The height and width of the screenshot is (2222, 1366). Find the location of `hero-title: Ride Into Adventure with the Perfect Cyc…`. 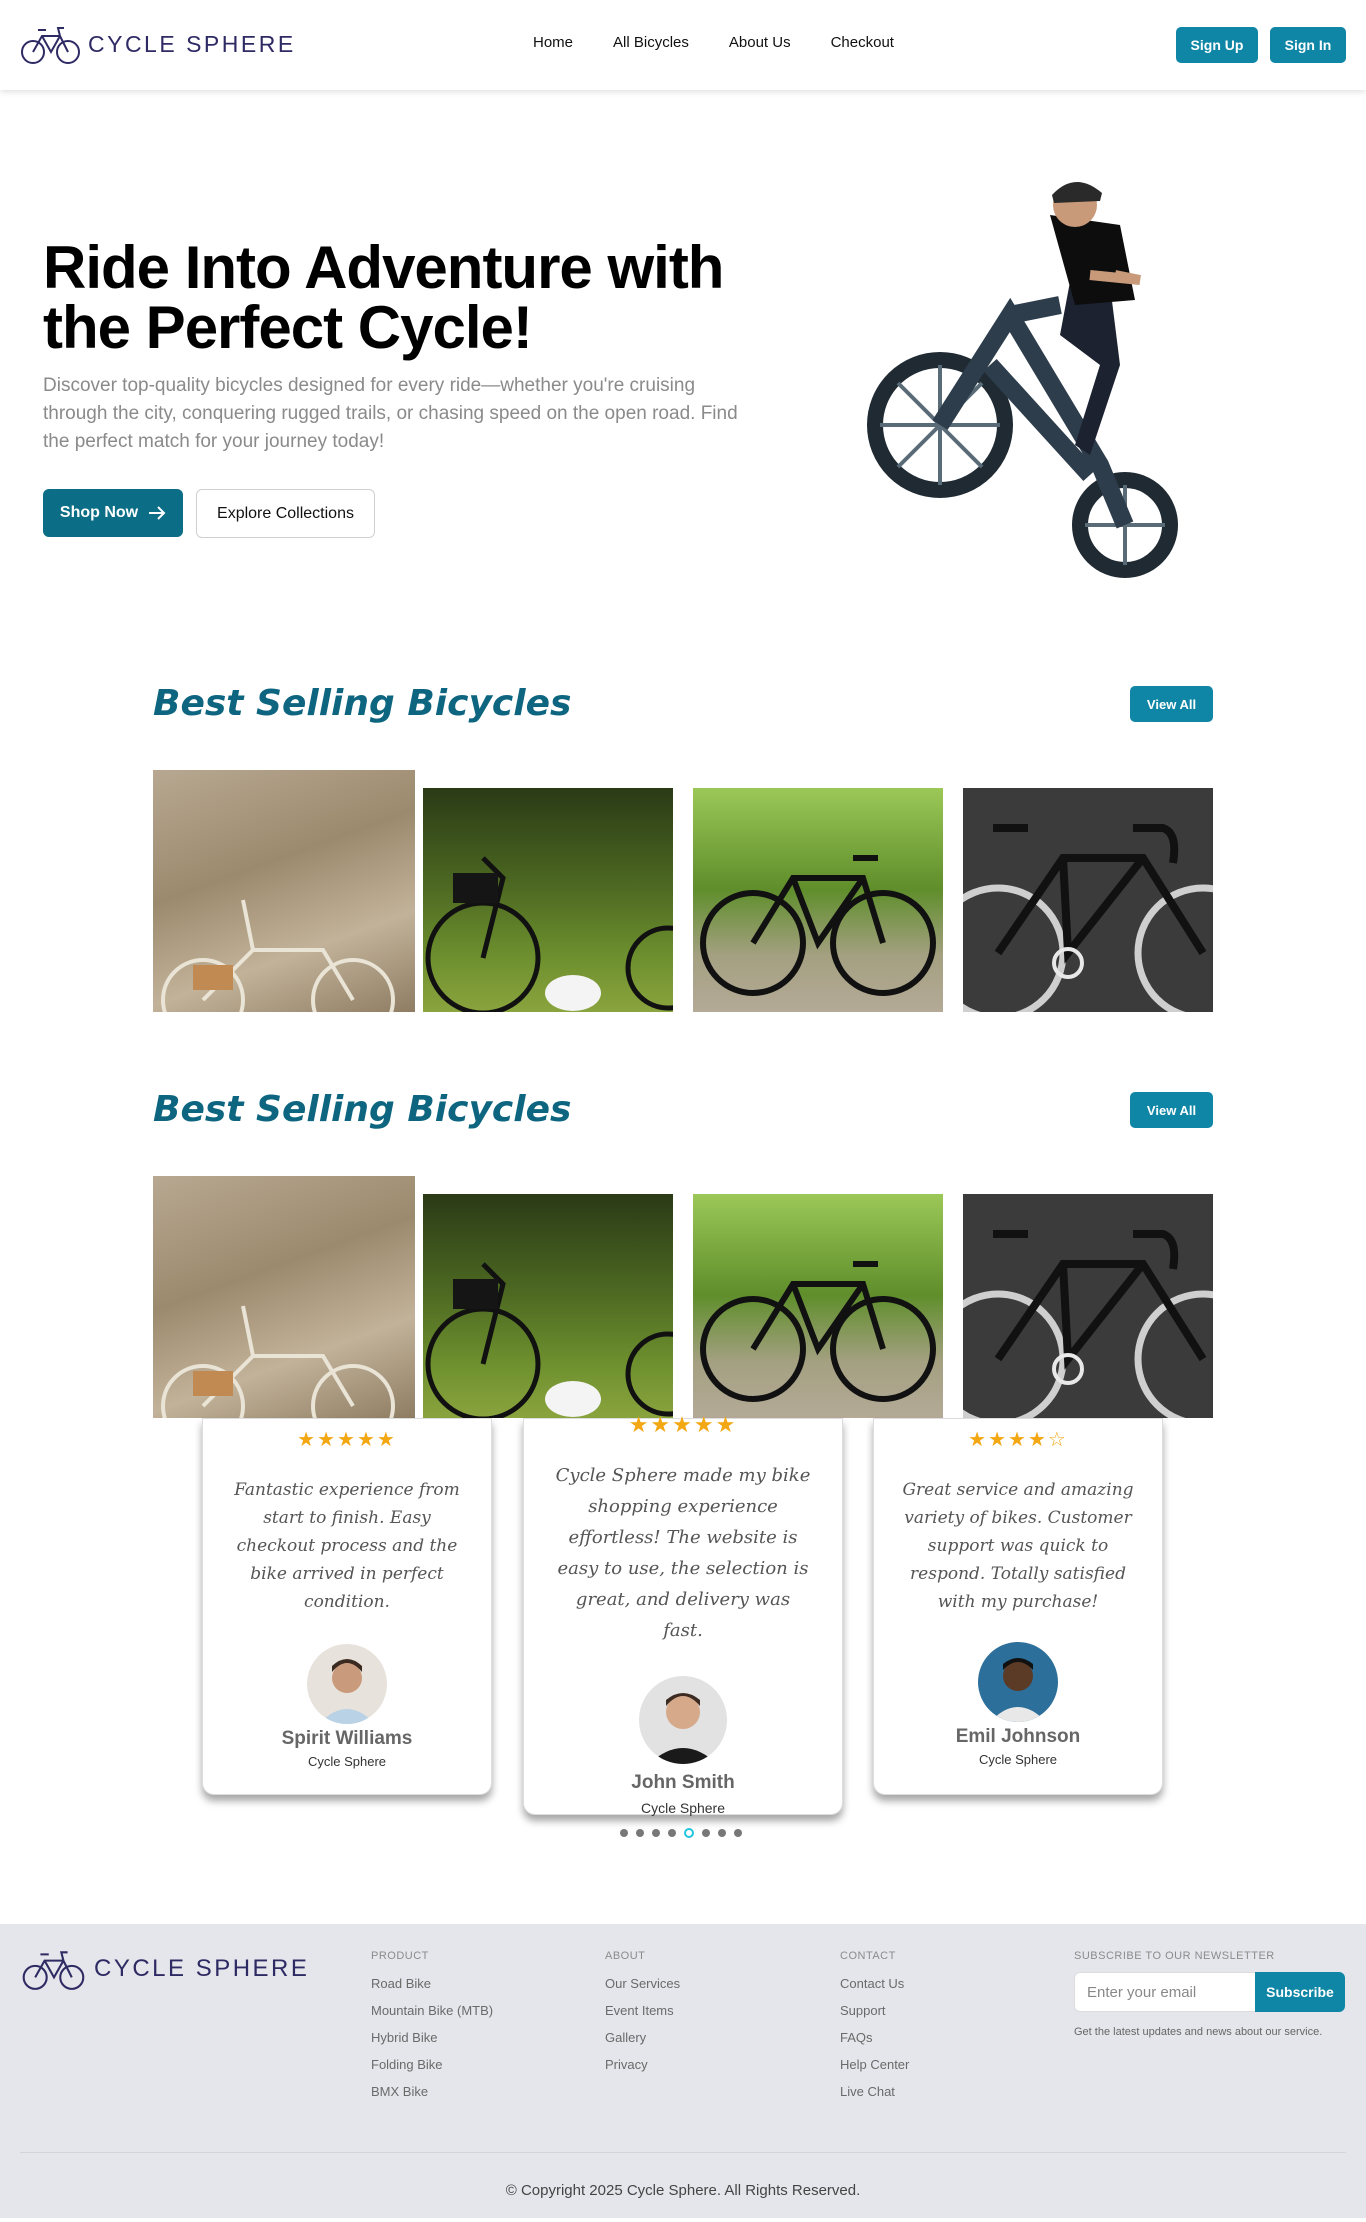

hero-title: Ride Into Adventure with the Perfect Cyc… is located at coordinates (383, 297).